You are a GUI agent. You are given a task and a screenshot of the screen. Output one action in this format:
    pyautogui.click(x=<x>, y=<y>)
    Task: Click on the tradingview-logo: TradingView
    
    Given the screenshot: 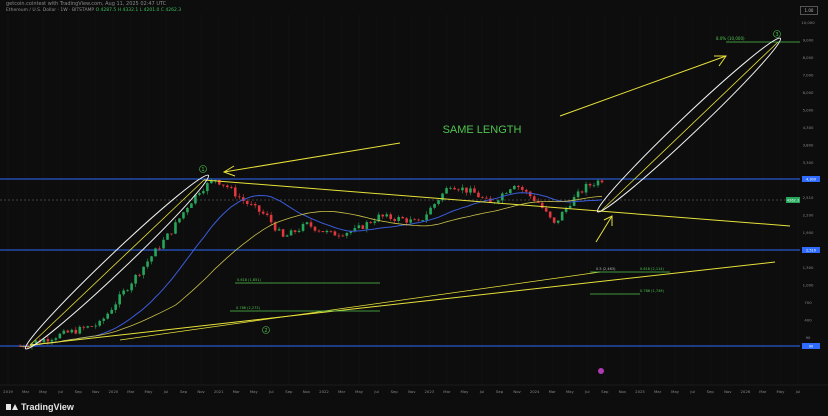 What is the action you would take?
    pyautogui.click(x=40, y=407)
    